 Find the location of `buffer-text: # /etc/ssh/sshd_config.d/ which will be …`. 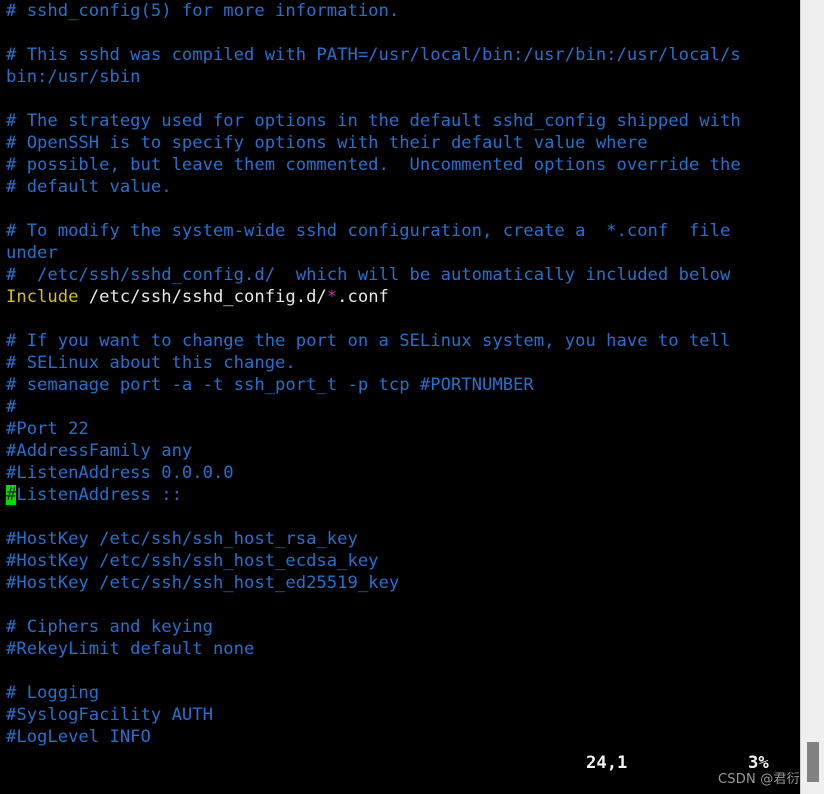

buffer-text: # /etc/ssh/sshd_config.d/ which will be … is located at coordinates (368, 275).